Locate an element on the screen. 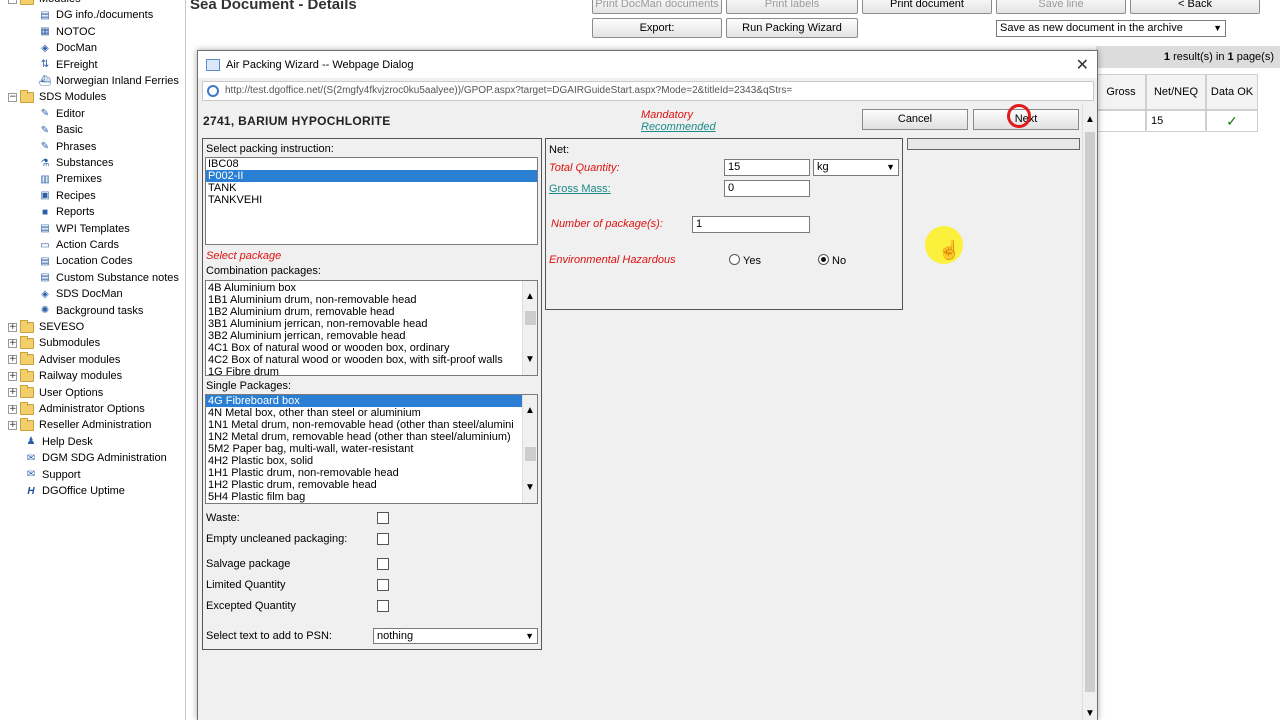  sidebar-item-substances: ⚗ Substances is located at coordinates (76, 163).